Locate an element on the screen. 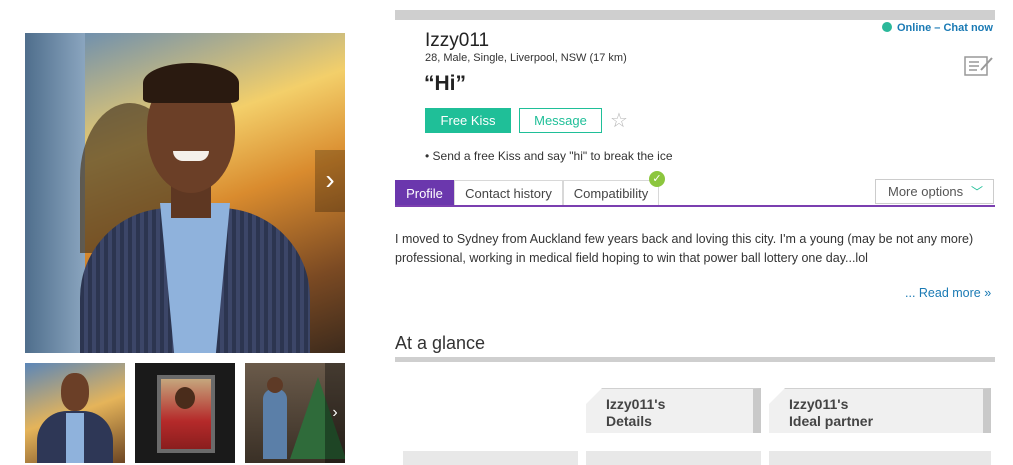  photo-background is located at coordinates (55, 193).